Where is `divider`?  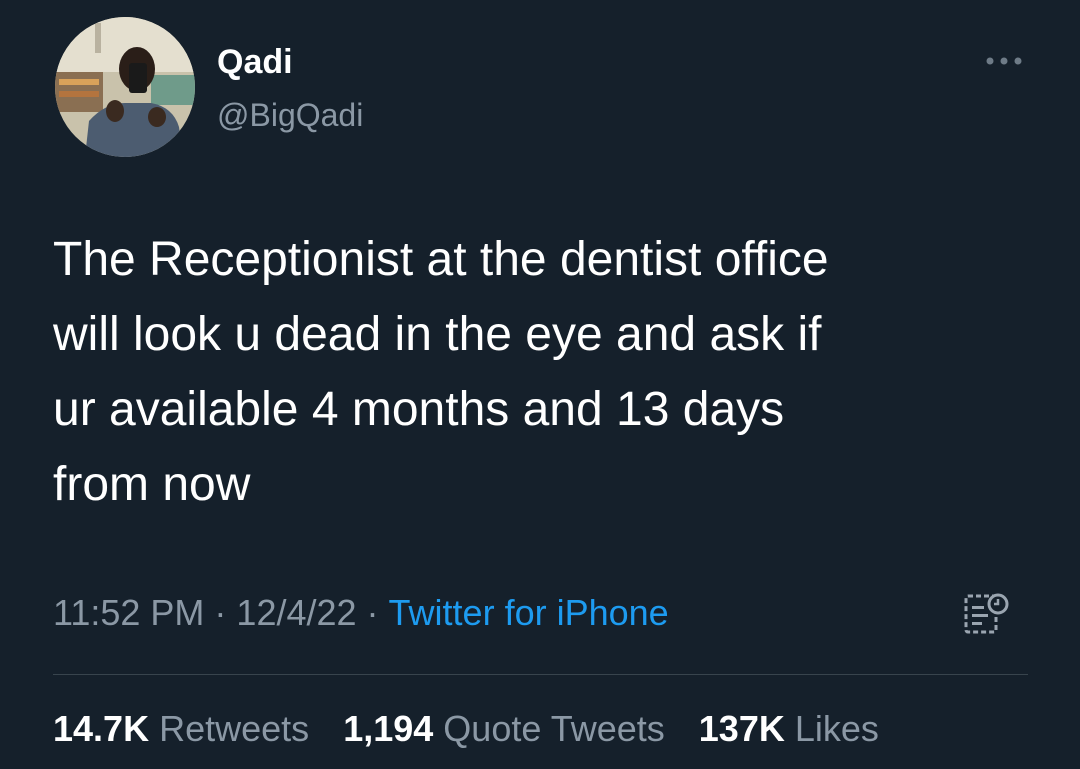
divider is located at coordinates (540, 674).